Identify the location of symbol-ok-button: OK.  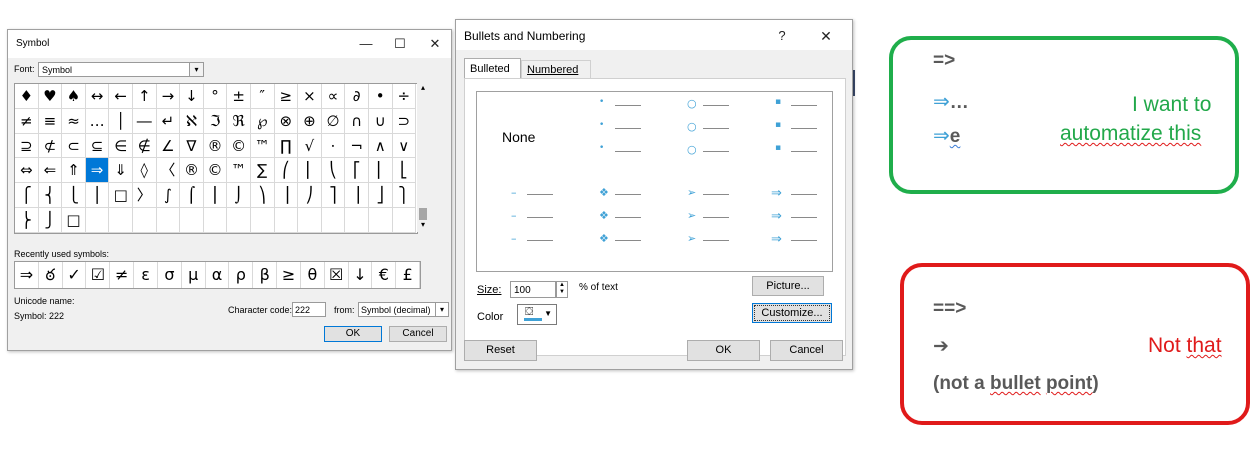
(353, 334).